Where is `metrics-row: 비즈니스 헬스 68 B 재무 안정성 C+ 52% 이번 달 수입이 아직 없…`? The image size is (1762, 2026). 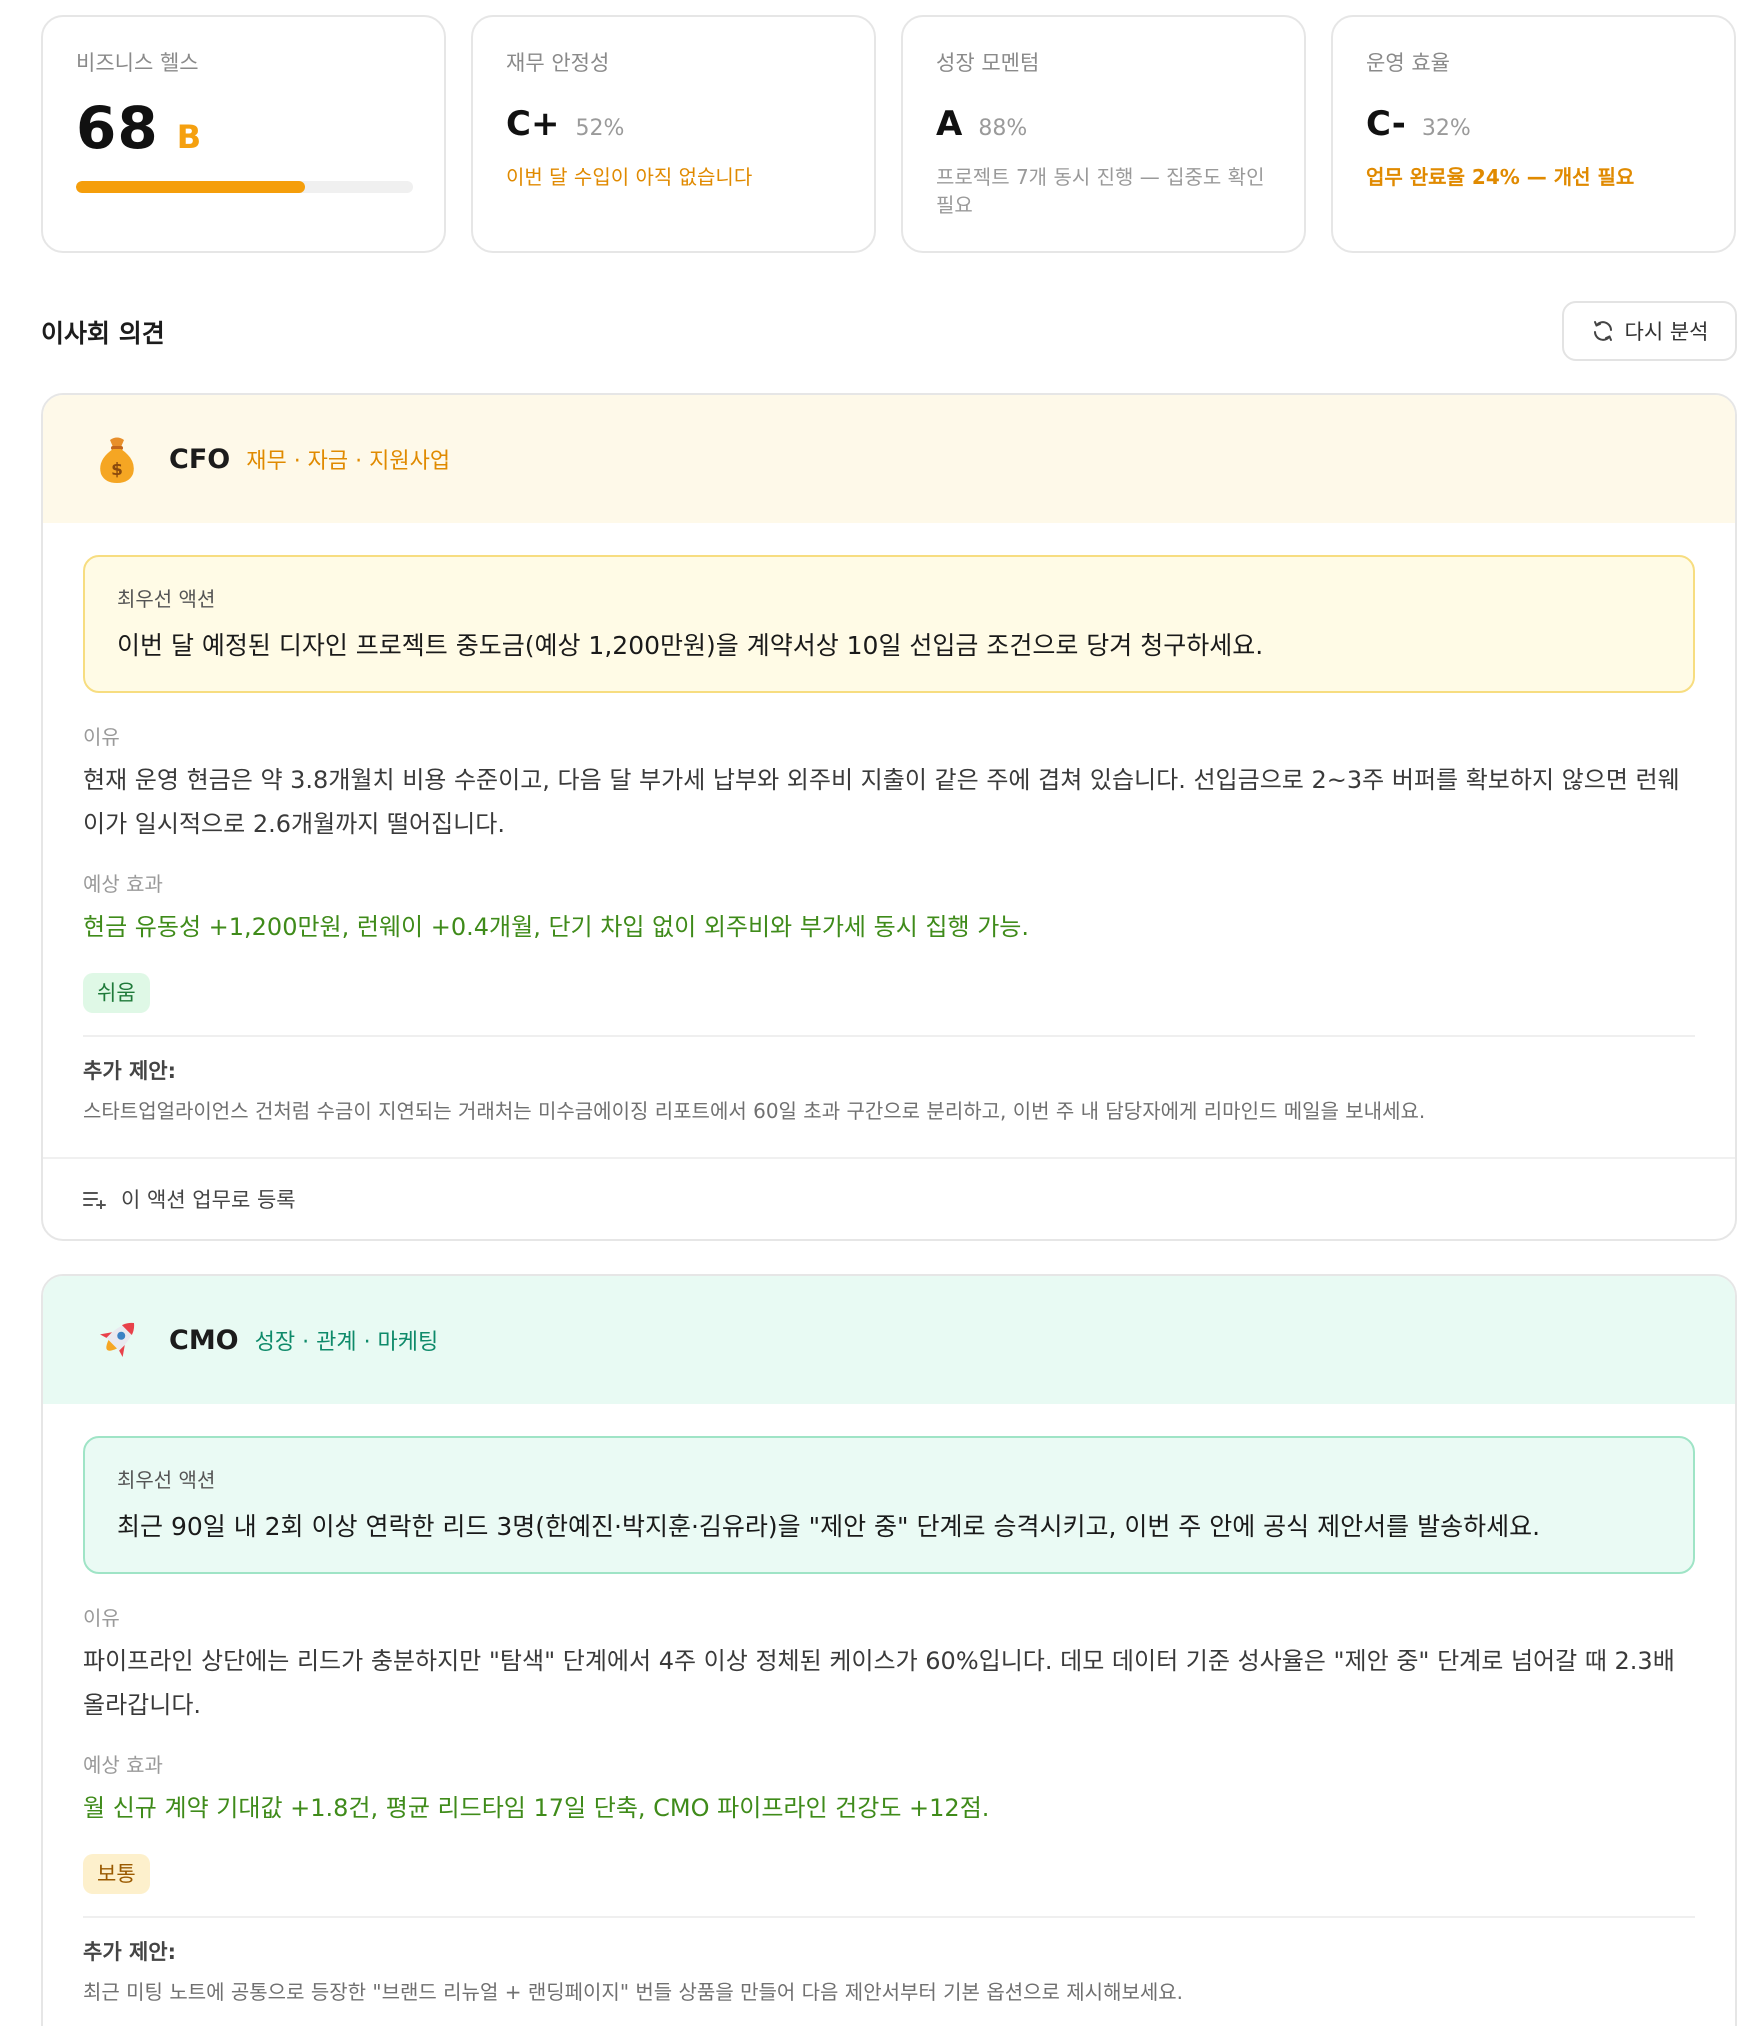 metrics-row: 비즈니스 헬스 68 B 재무 안정성 C+ 52% 이번 달 수입이 아직 없… is located at coordinates (889, 134).